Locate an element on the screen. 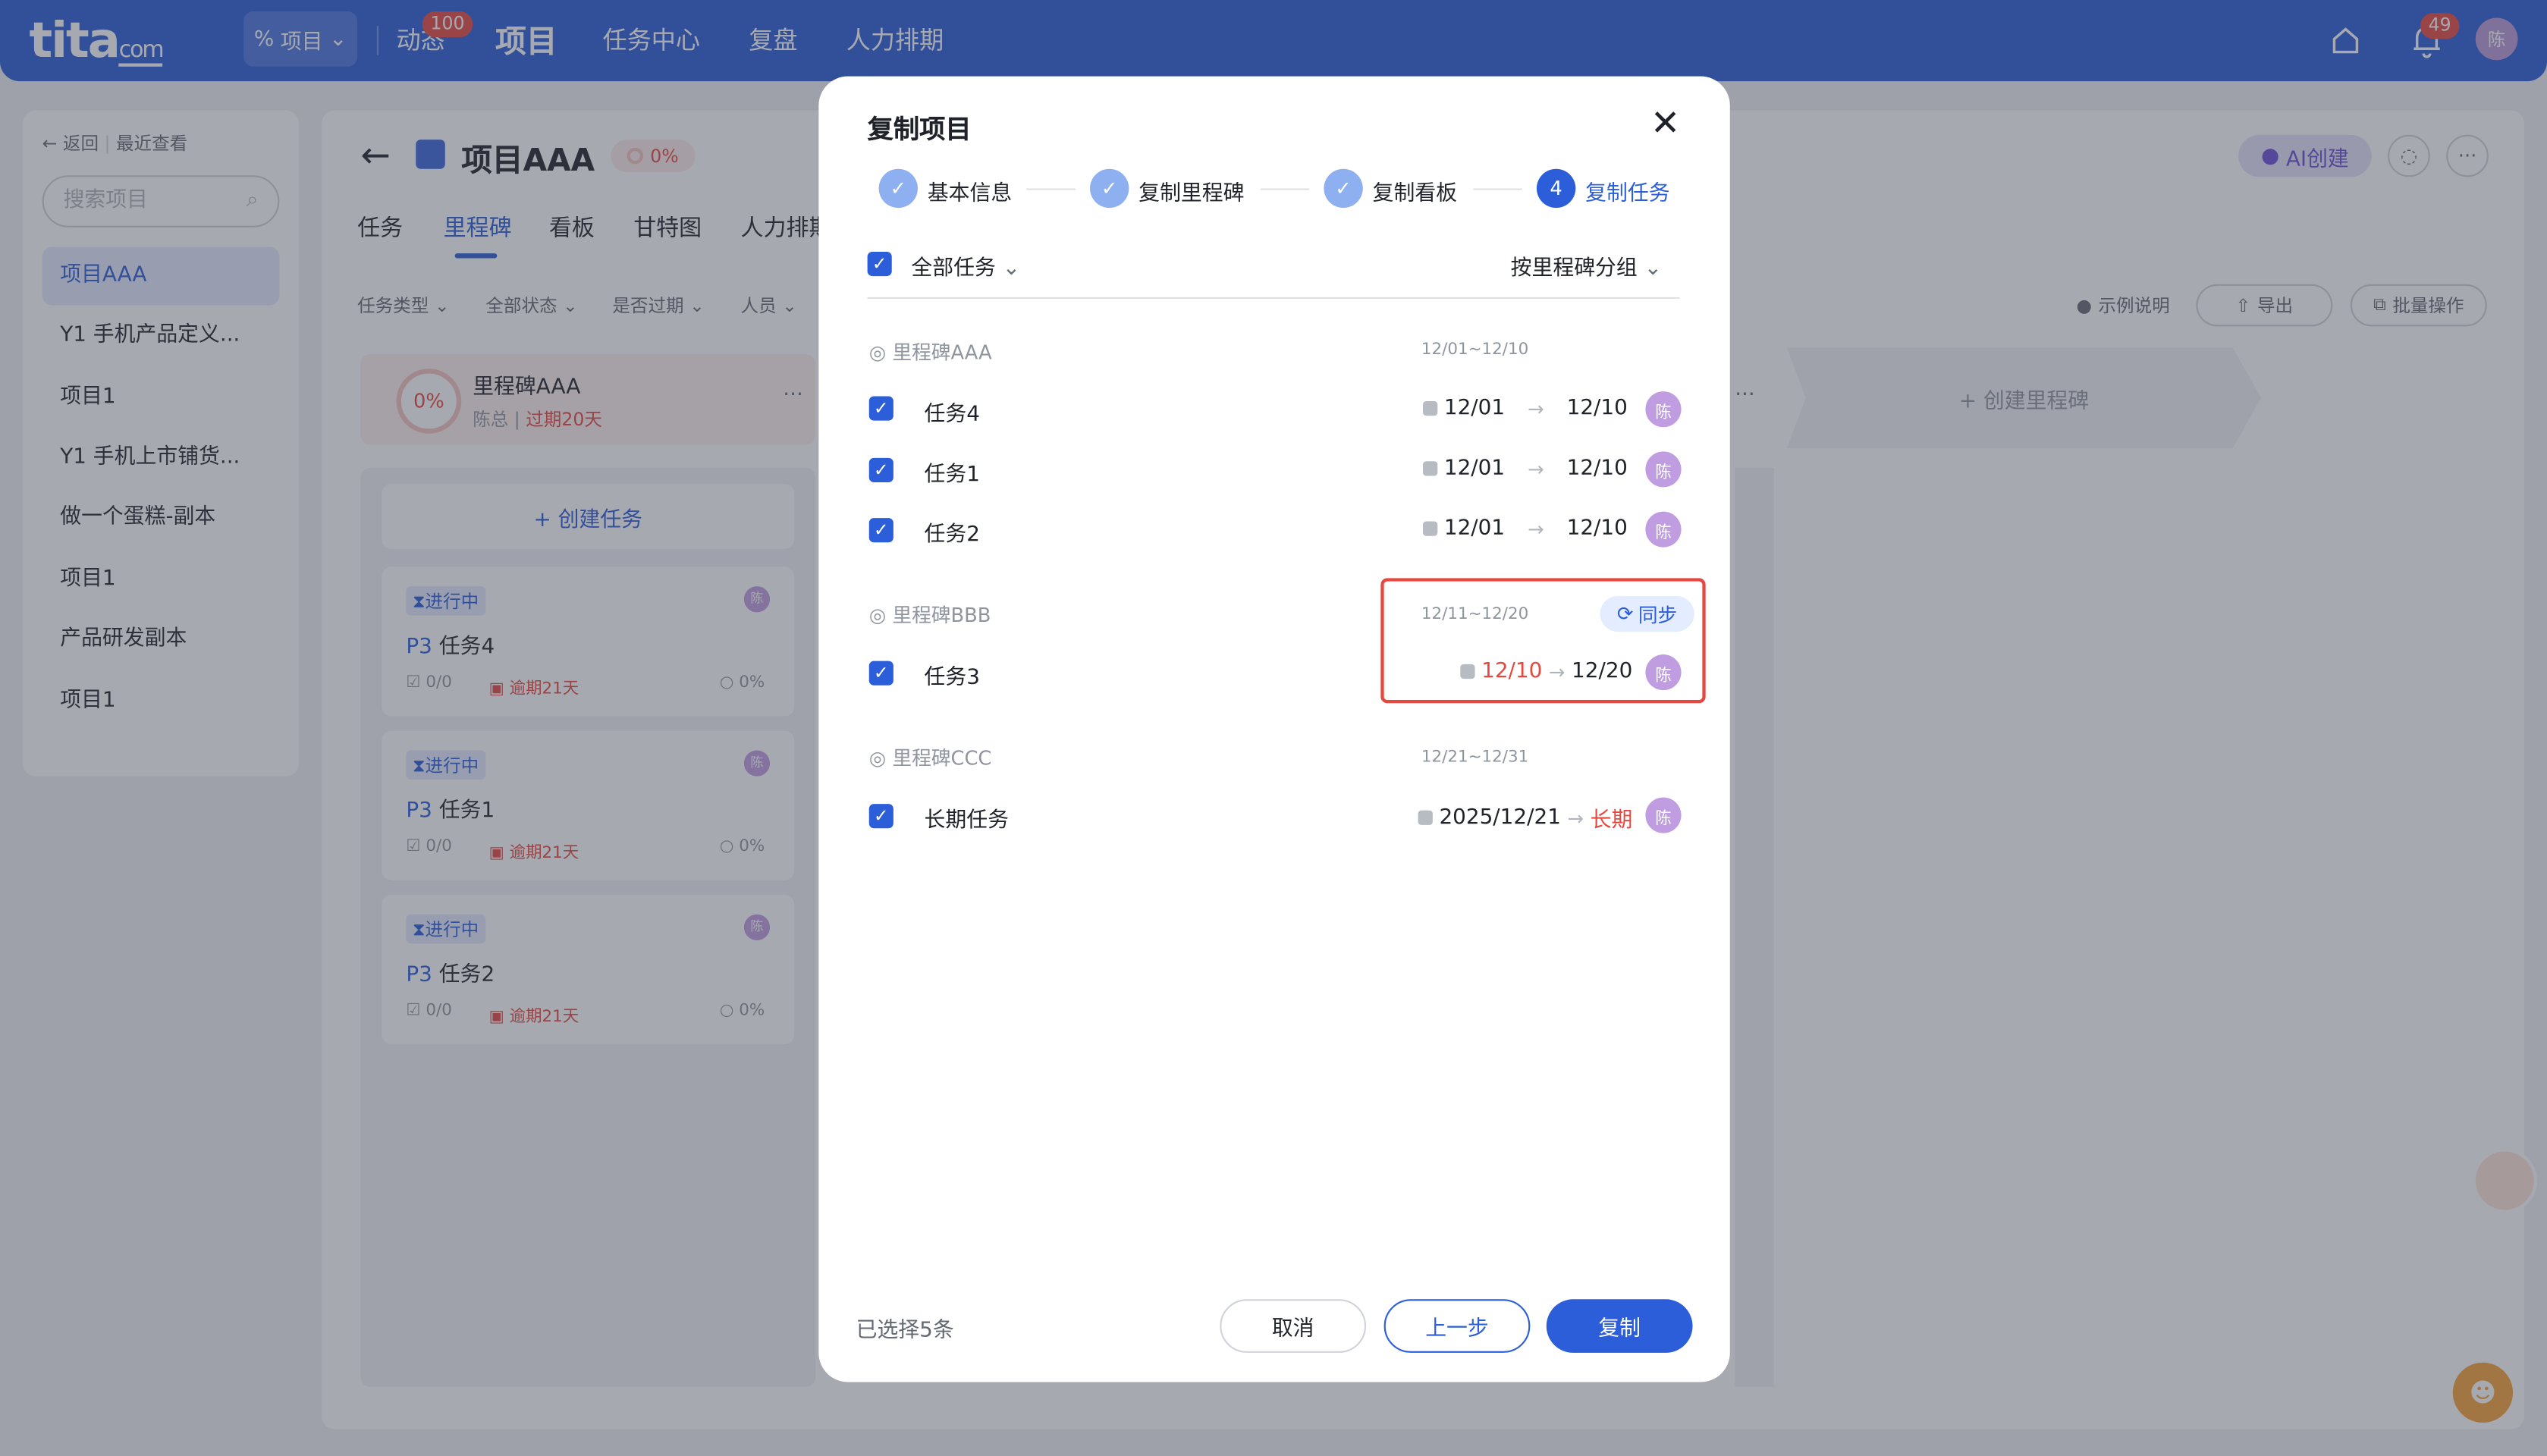 This screenshot has width=2547, height=1456. milestone-group-name: 里程碑AAA is located at coordinates (942, 352).